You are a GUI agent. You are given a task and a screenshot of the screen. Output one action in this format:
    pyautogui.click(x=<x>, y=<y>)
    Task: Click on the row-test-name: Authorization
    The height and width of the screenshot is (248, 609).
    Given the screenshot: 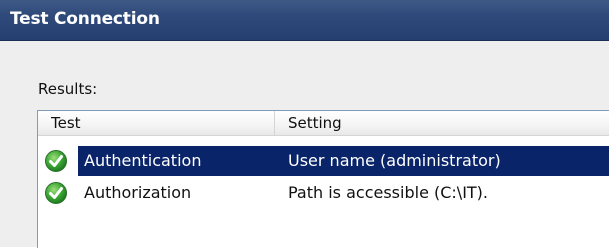 What is the action you would take?
    pyautogui.click(x=138, y=192)
    